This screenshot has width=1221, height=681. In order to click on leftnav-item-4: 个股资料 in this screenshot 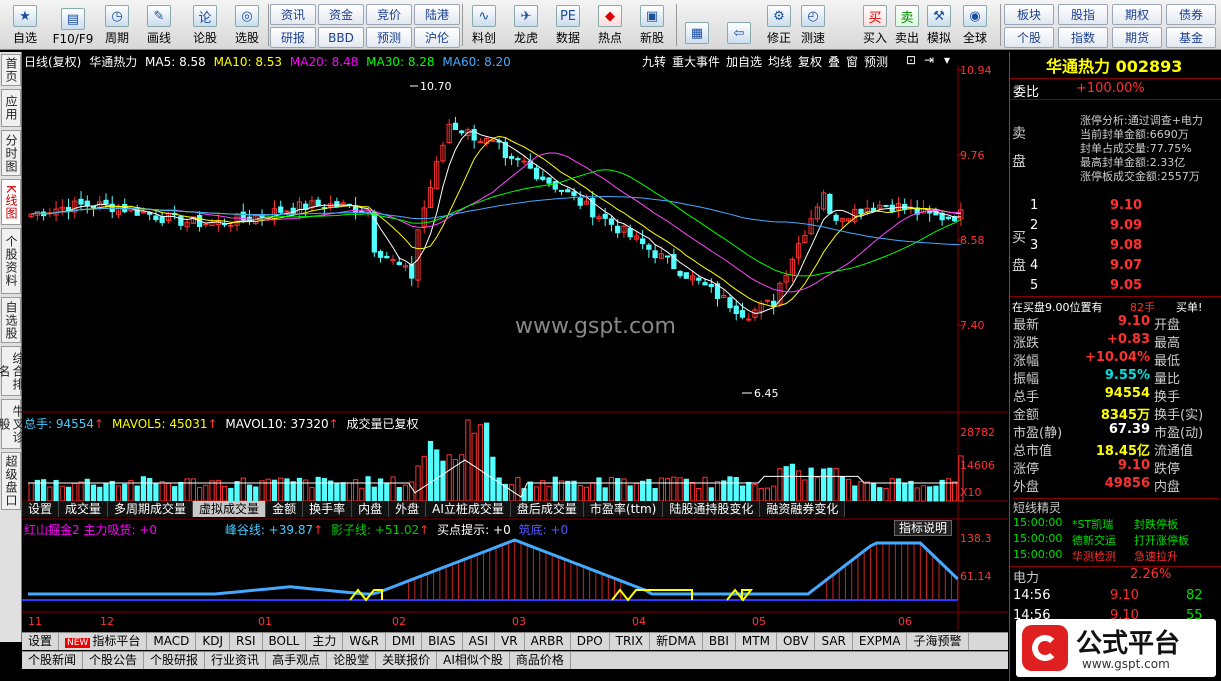, I will do `click(11, 261)`.